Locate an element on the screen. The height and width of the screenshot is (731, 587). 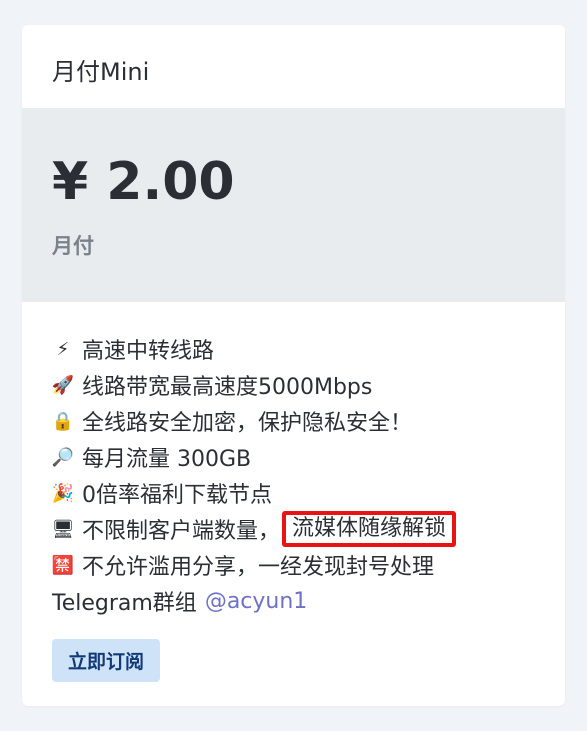
rocket-icon: 🚀 is located at coordinates (63, 385).